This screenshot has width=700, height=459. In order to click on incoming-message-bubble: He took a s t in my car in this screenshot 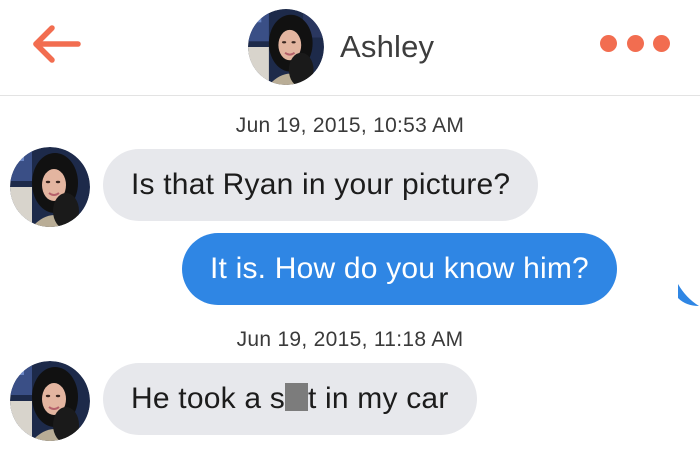, I will do `click(290, 399)`.